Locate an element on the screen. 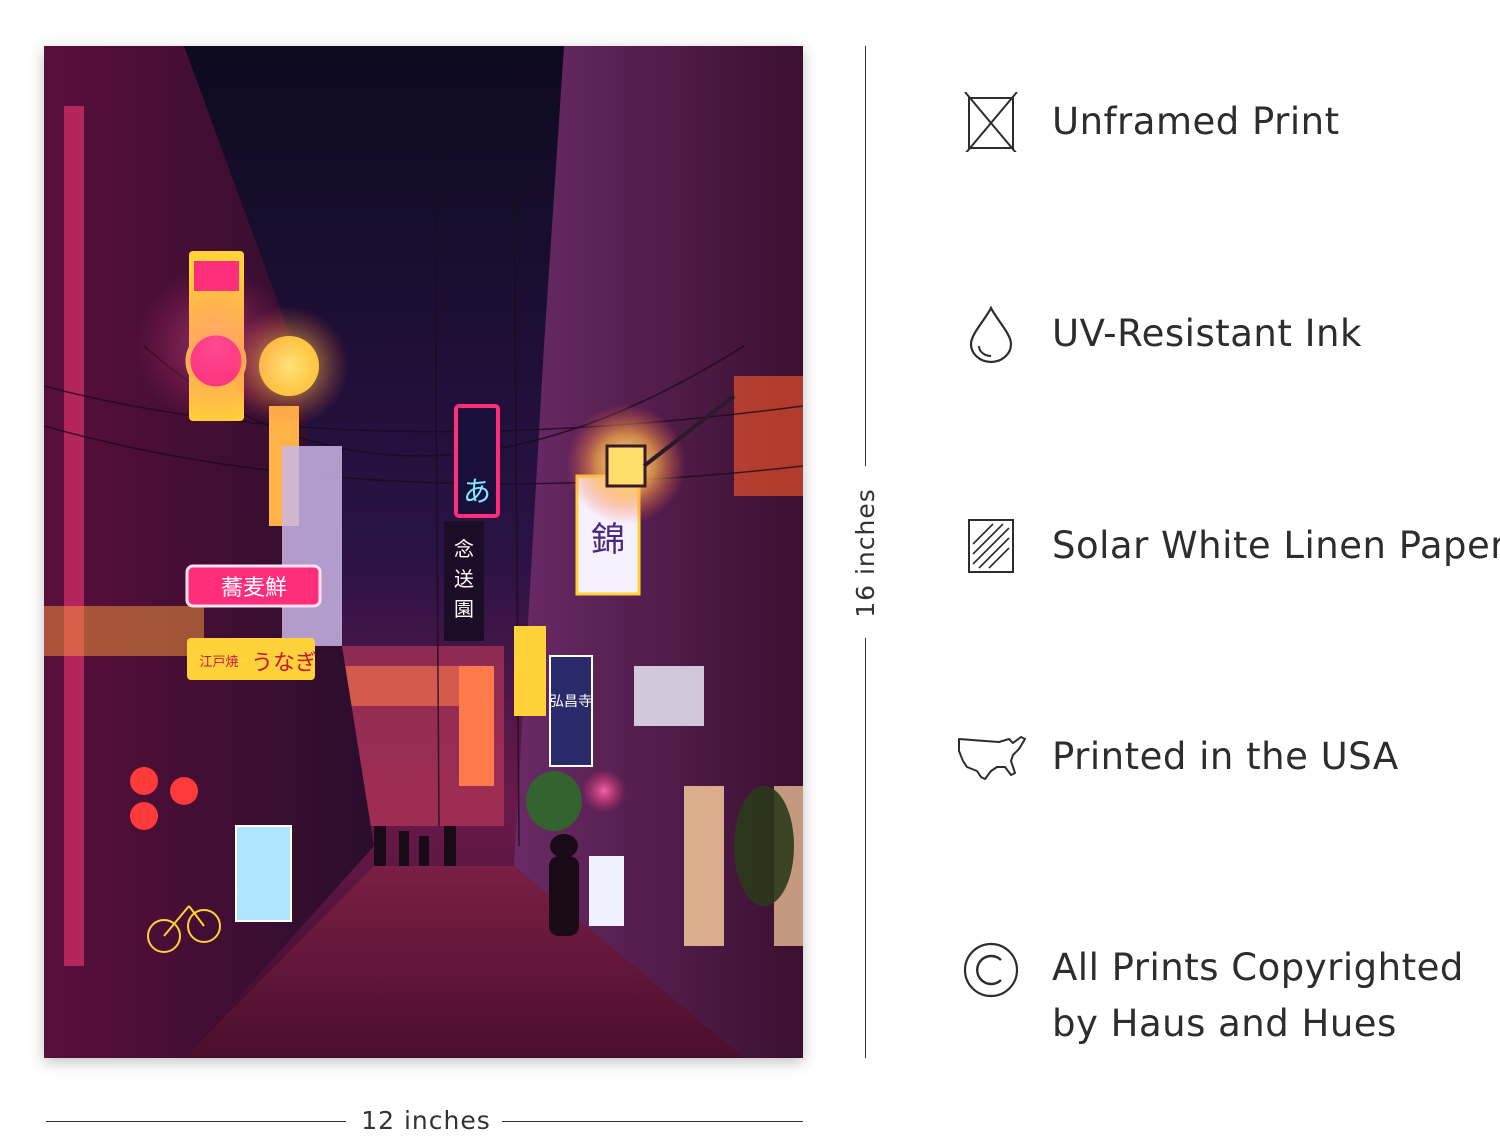  ink-drop-icon is located at coordinates (991, 334).